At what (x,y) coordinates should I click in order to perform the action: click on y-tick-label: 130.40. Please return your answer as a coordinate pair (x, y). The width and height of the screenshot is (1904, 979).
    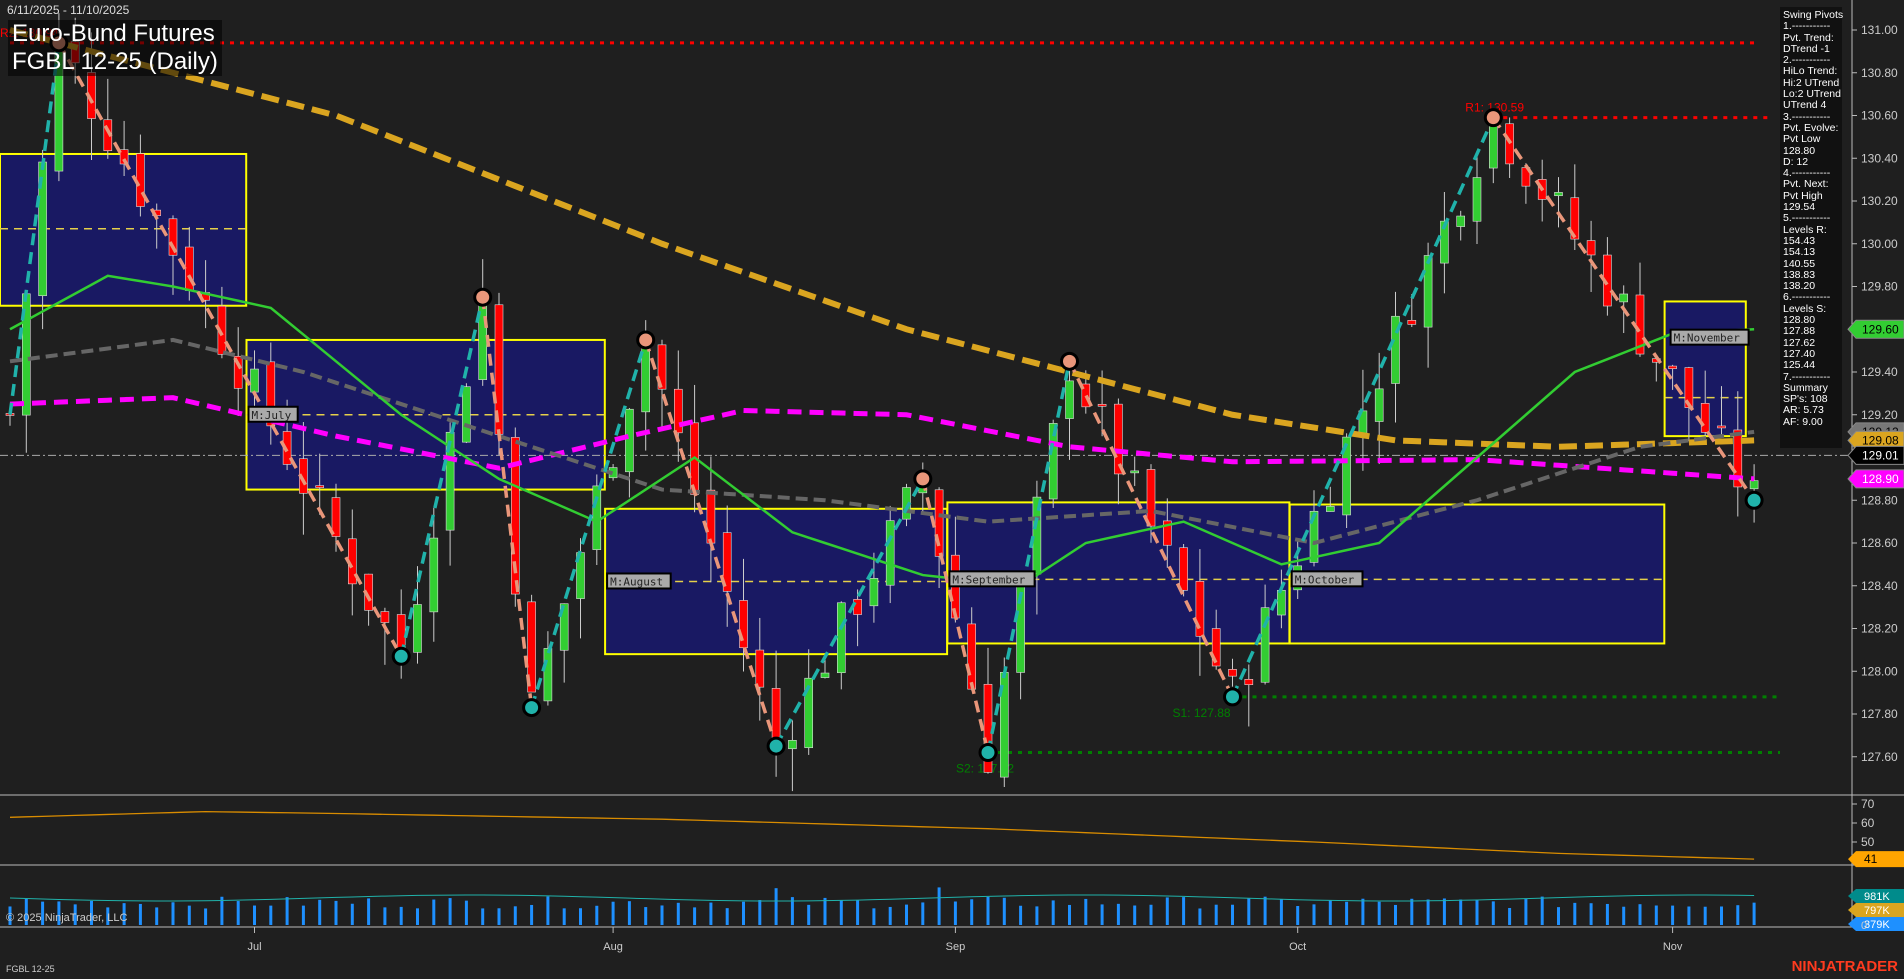
    Looking at the image, I should click on (1879, 158).